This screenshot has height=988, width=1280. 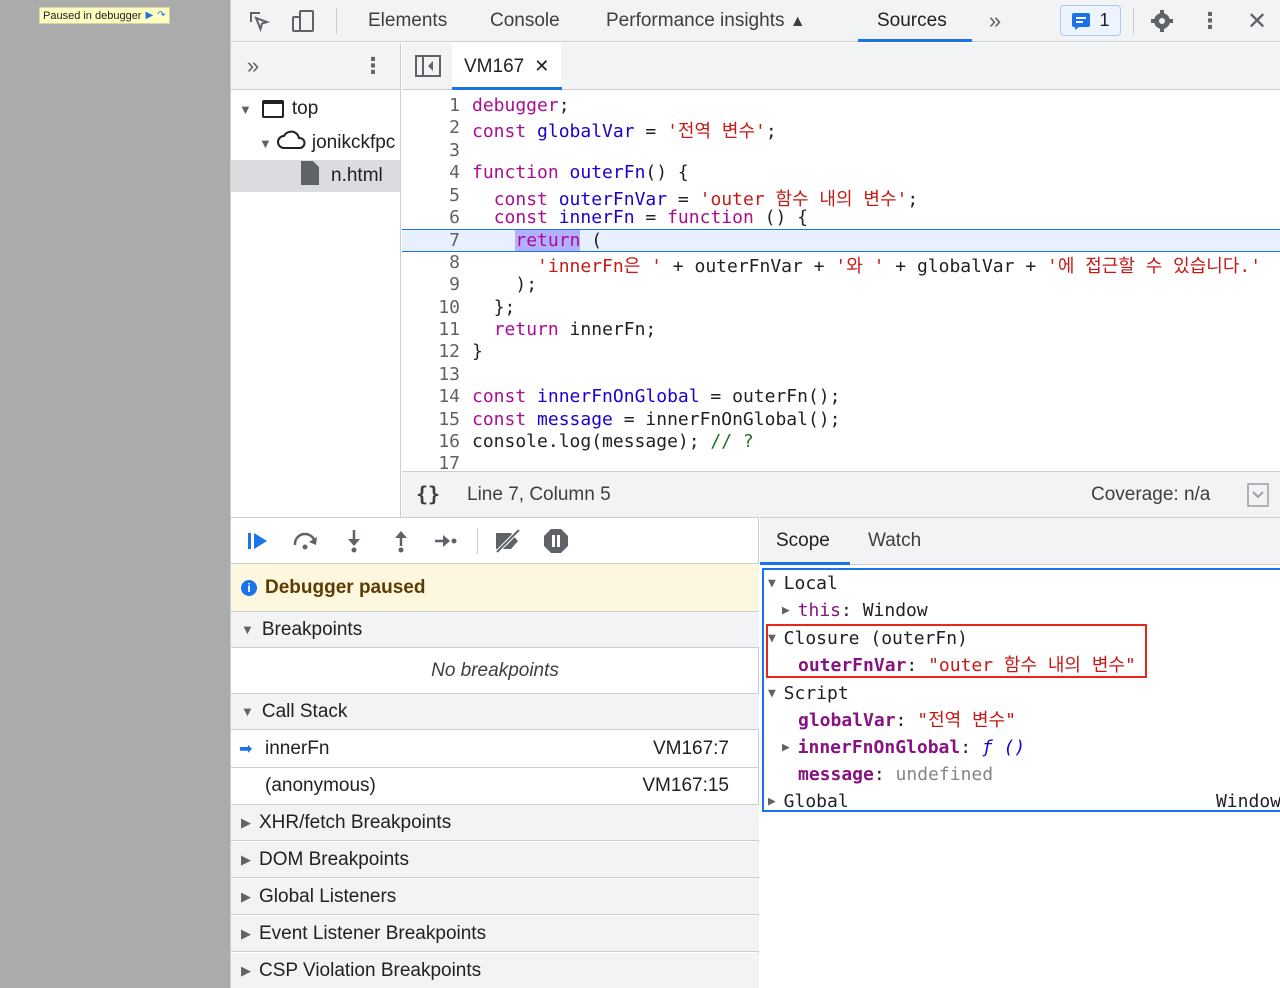 What do you see at coordinates (328, 896) in the screenshot?
I see `section-title: Global Listeners` at bounding box center [328, 896].